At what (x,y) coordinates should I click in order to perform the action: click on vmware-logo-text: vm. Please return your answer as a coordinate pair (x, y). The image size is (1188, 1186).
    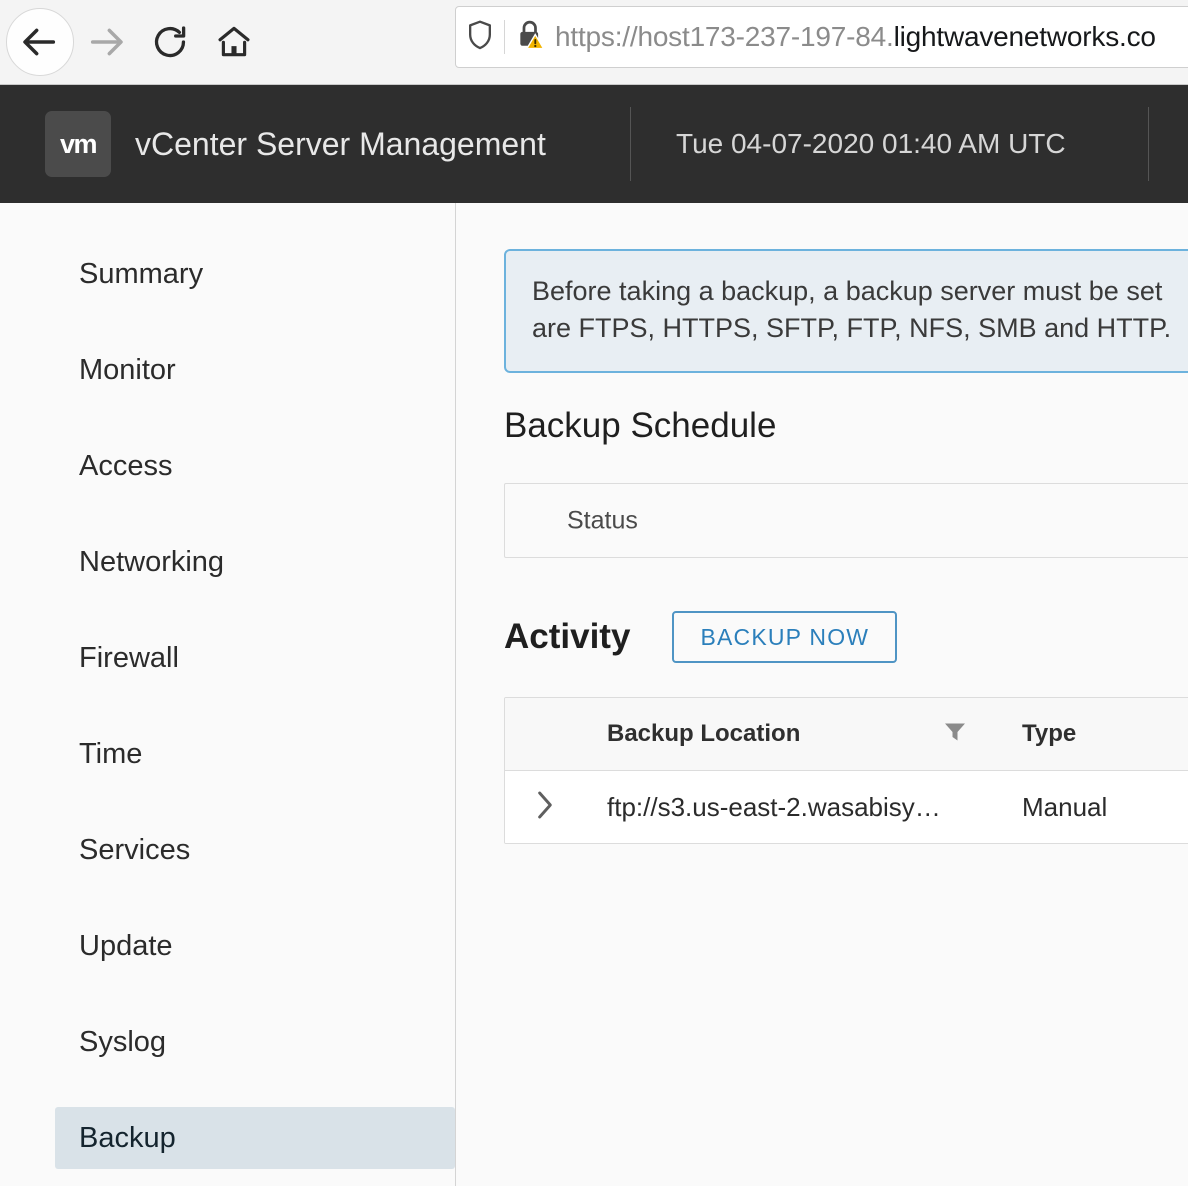
    Looking at the image, I should click on (78, 143).